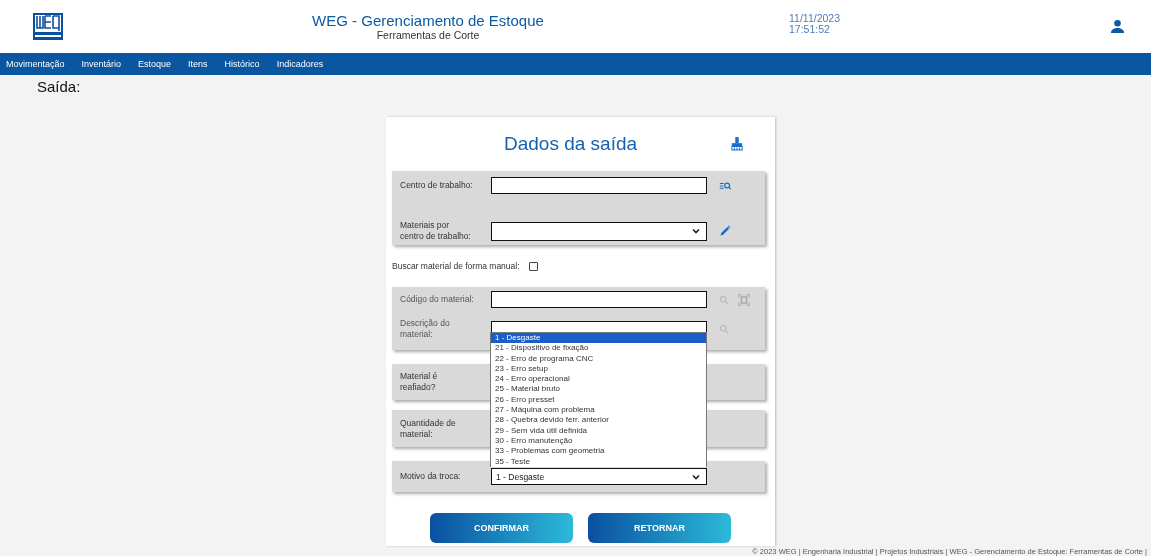 The image size is (1151, 556). What do you see at coordinates (428, 428) in the screenshot?
I see `field-label: Quantidade de material:` at bounding box center [428, 428].